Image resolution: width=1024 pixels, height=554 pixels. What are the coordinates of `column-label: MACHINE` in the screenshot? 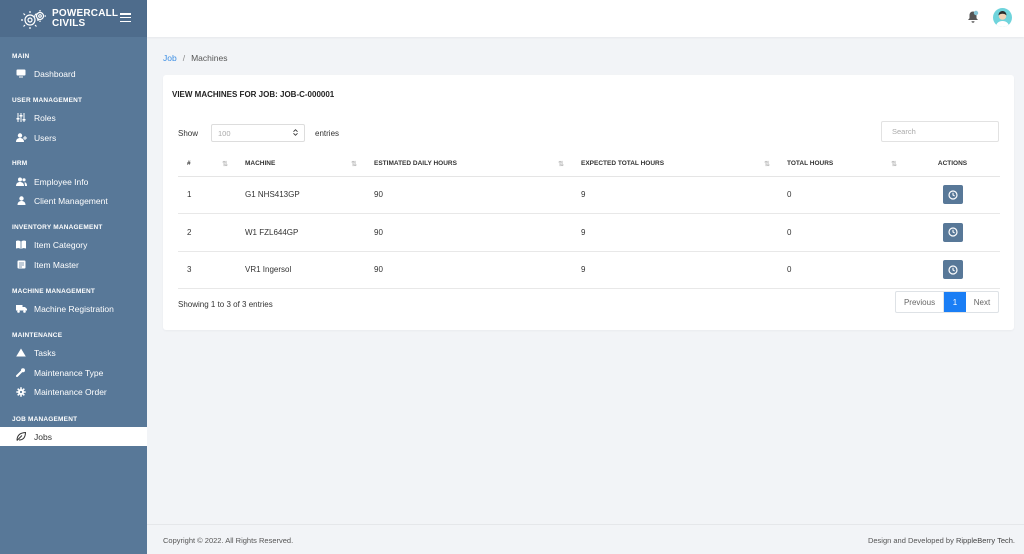 It's located at (260, 163).